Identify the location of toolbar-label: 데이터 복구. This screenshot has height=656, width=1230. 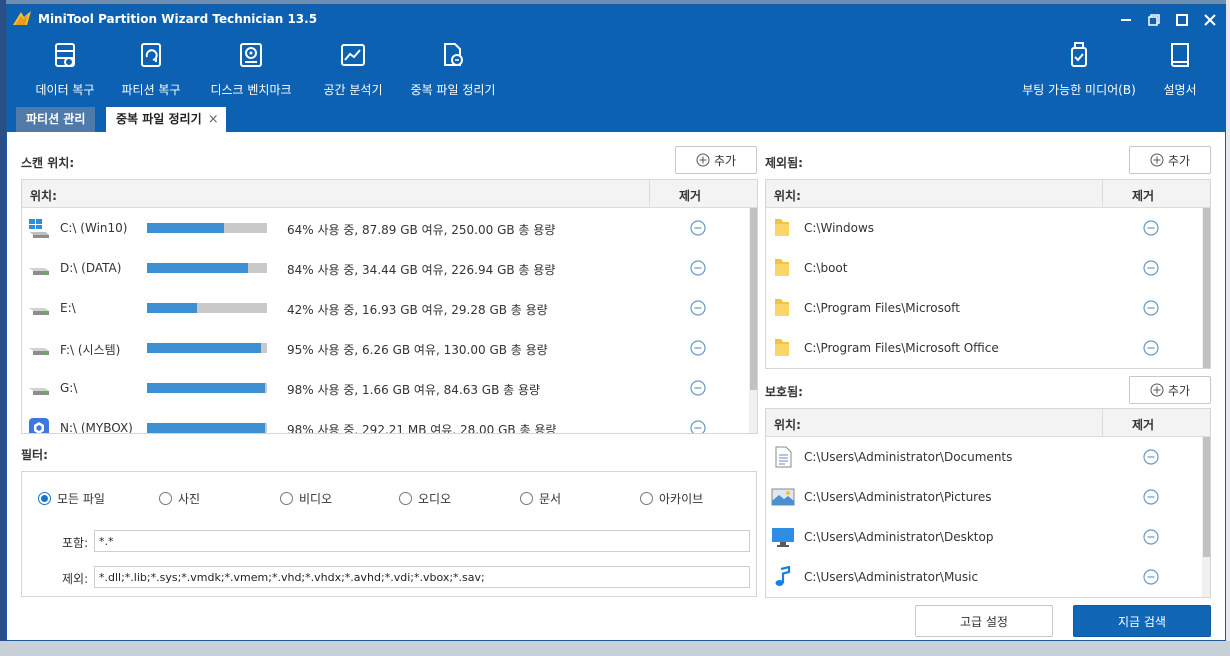
(65, 90).